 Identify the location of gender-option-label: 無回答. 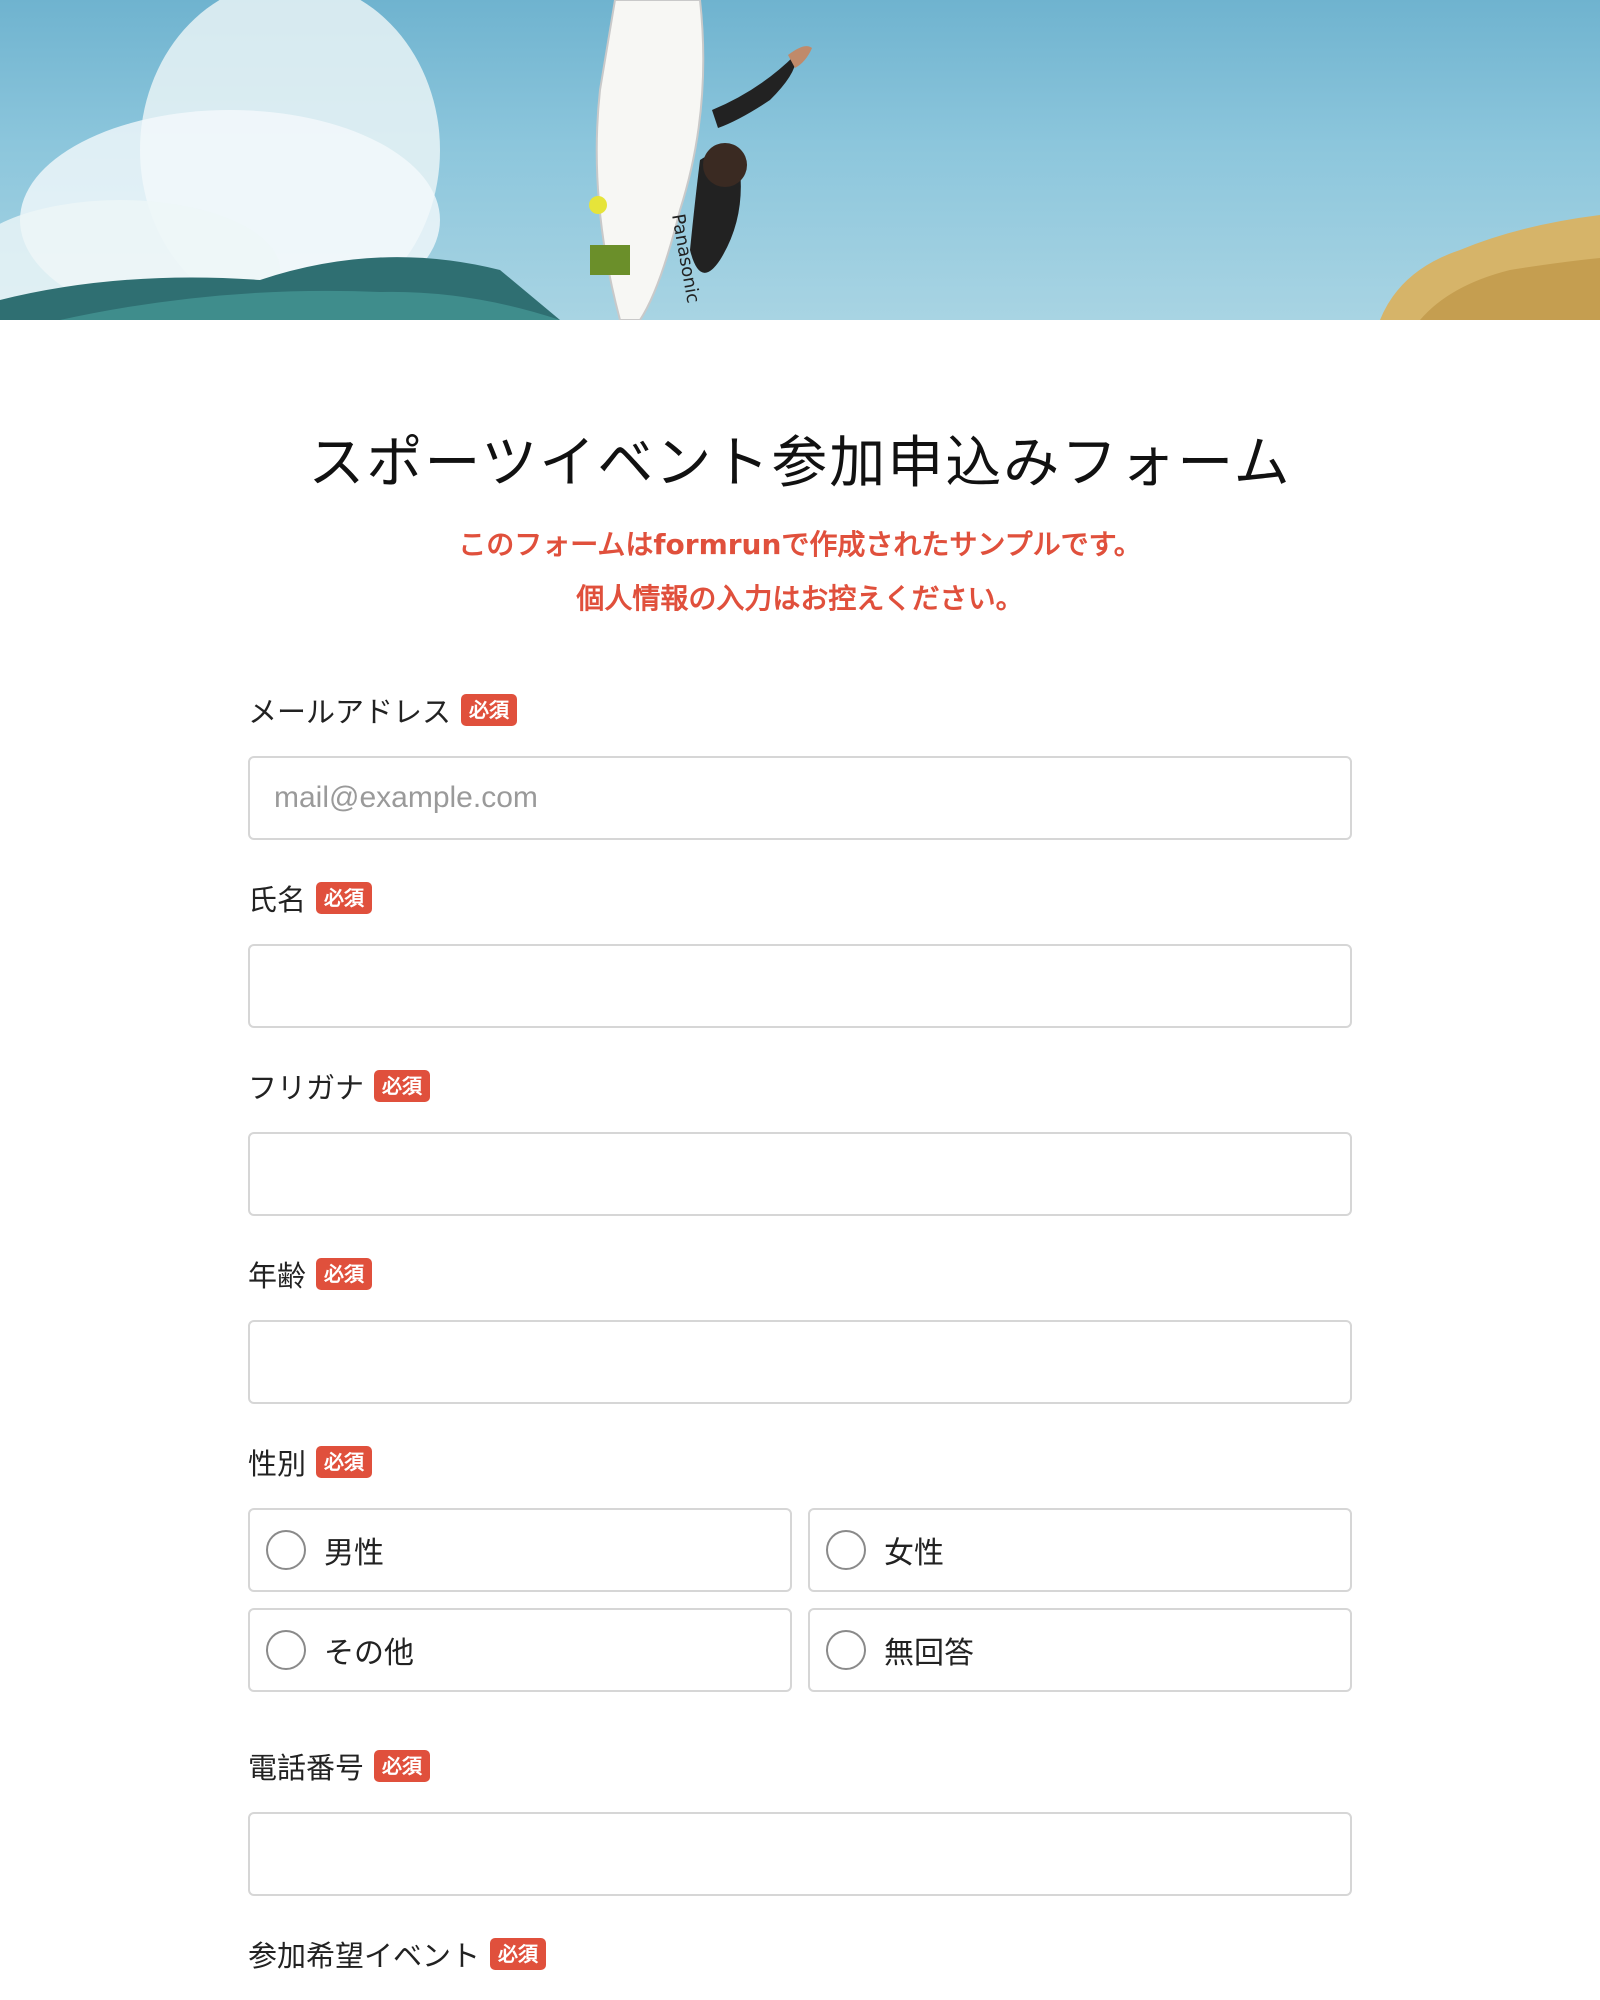
(929, 1653).